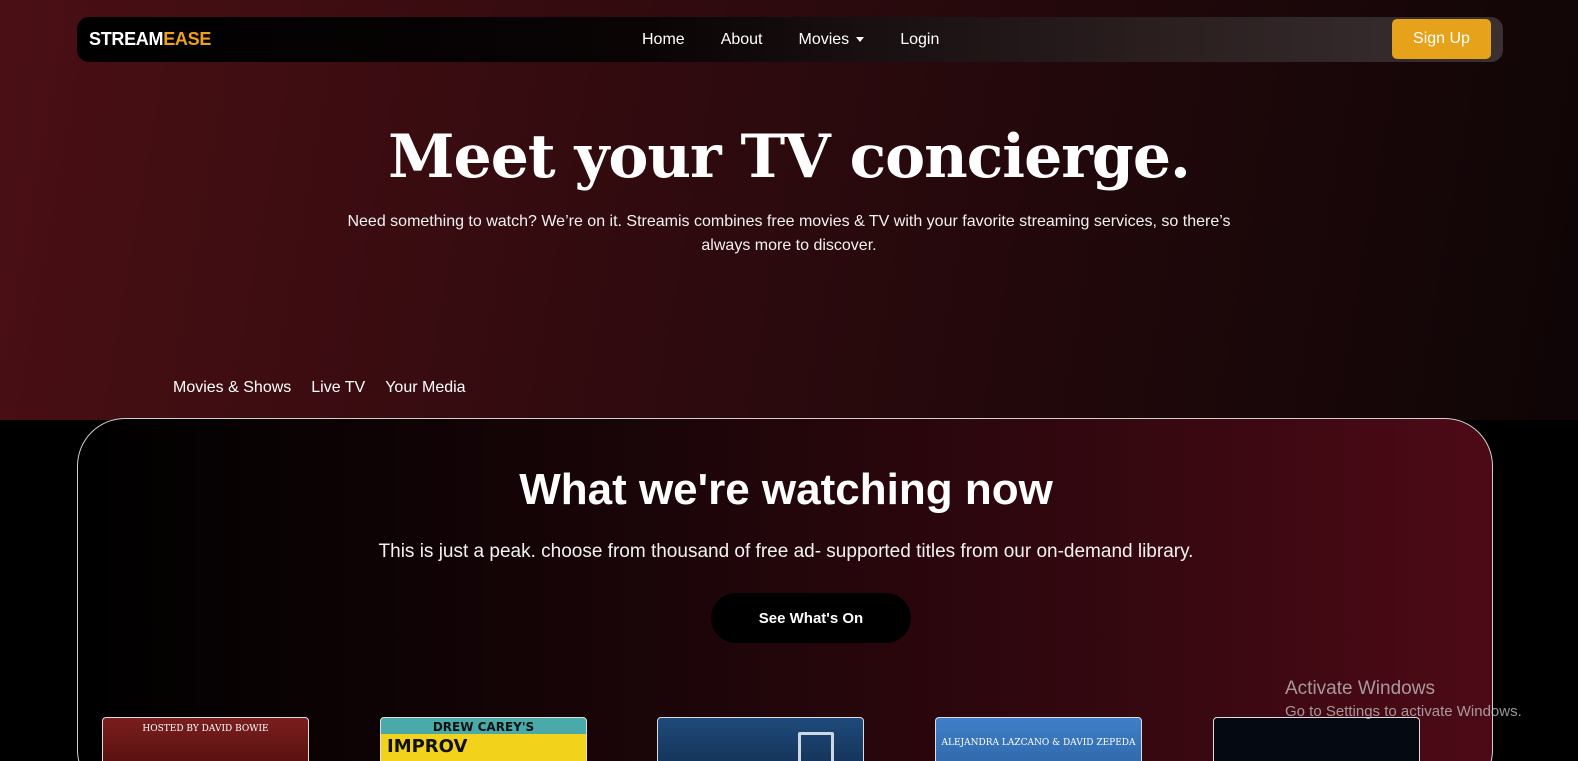 Image resolution: width=1578 pixels, height=761 pixels. Describe the element at coordinates (663, 40) in the screenshot. I see `nav-link-home: Home` at that location.